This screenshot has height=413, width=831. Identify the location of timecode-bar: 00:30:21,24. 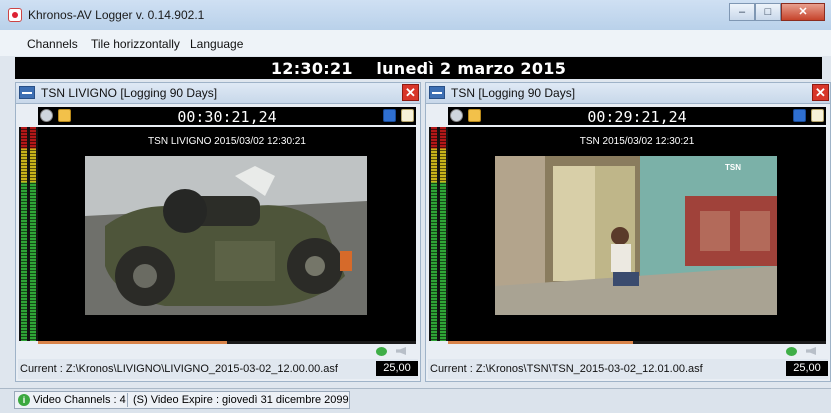
(227, 116).